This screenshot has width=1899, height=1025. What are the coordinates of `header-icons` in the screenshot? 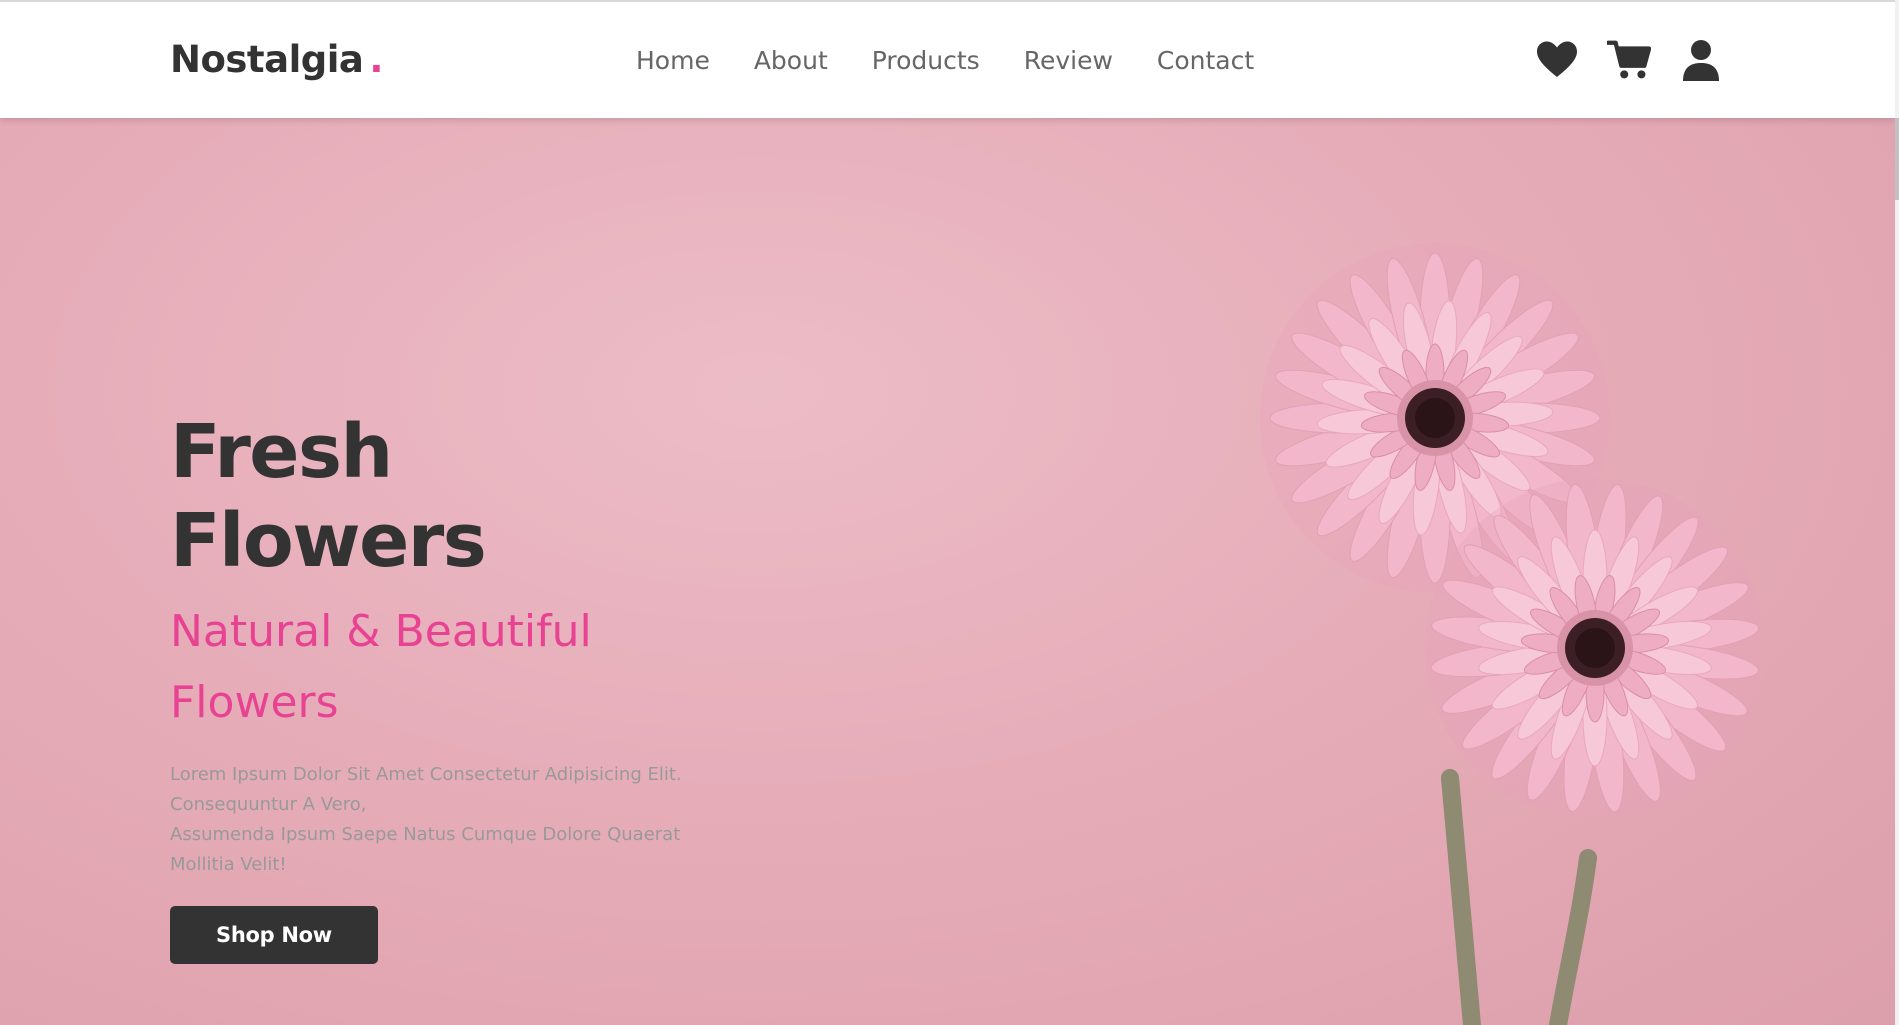 It's located at (1629, 60).